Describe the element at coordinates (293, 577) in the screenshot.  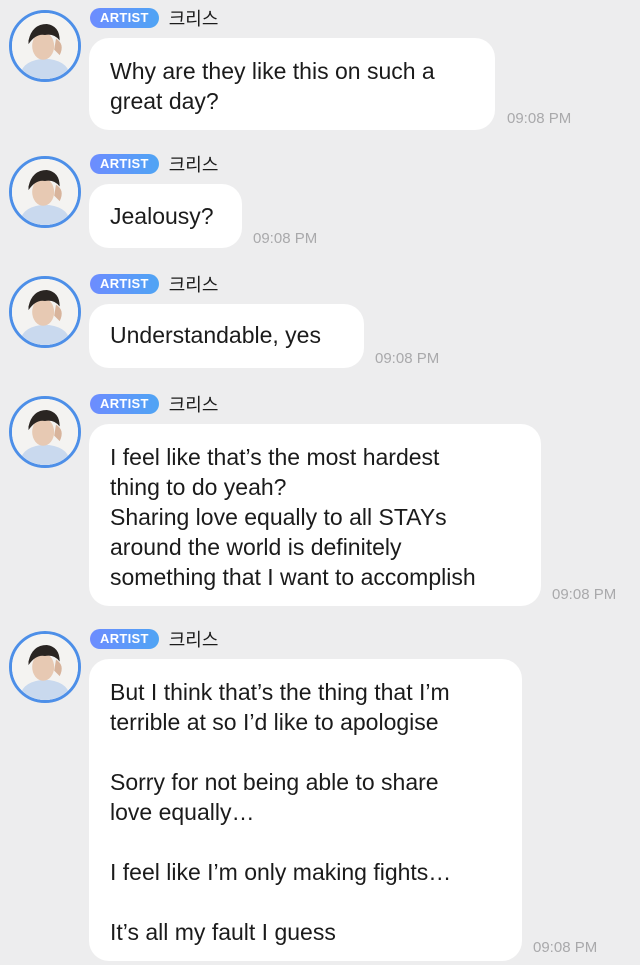
I see `message-line: something that I want to accomplish` at that location.